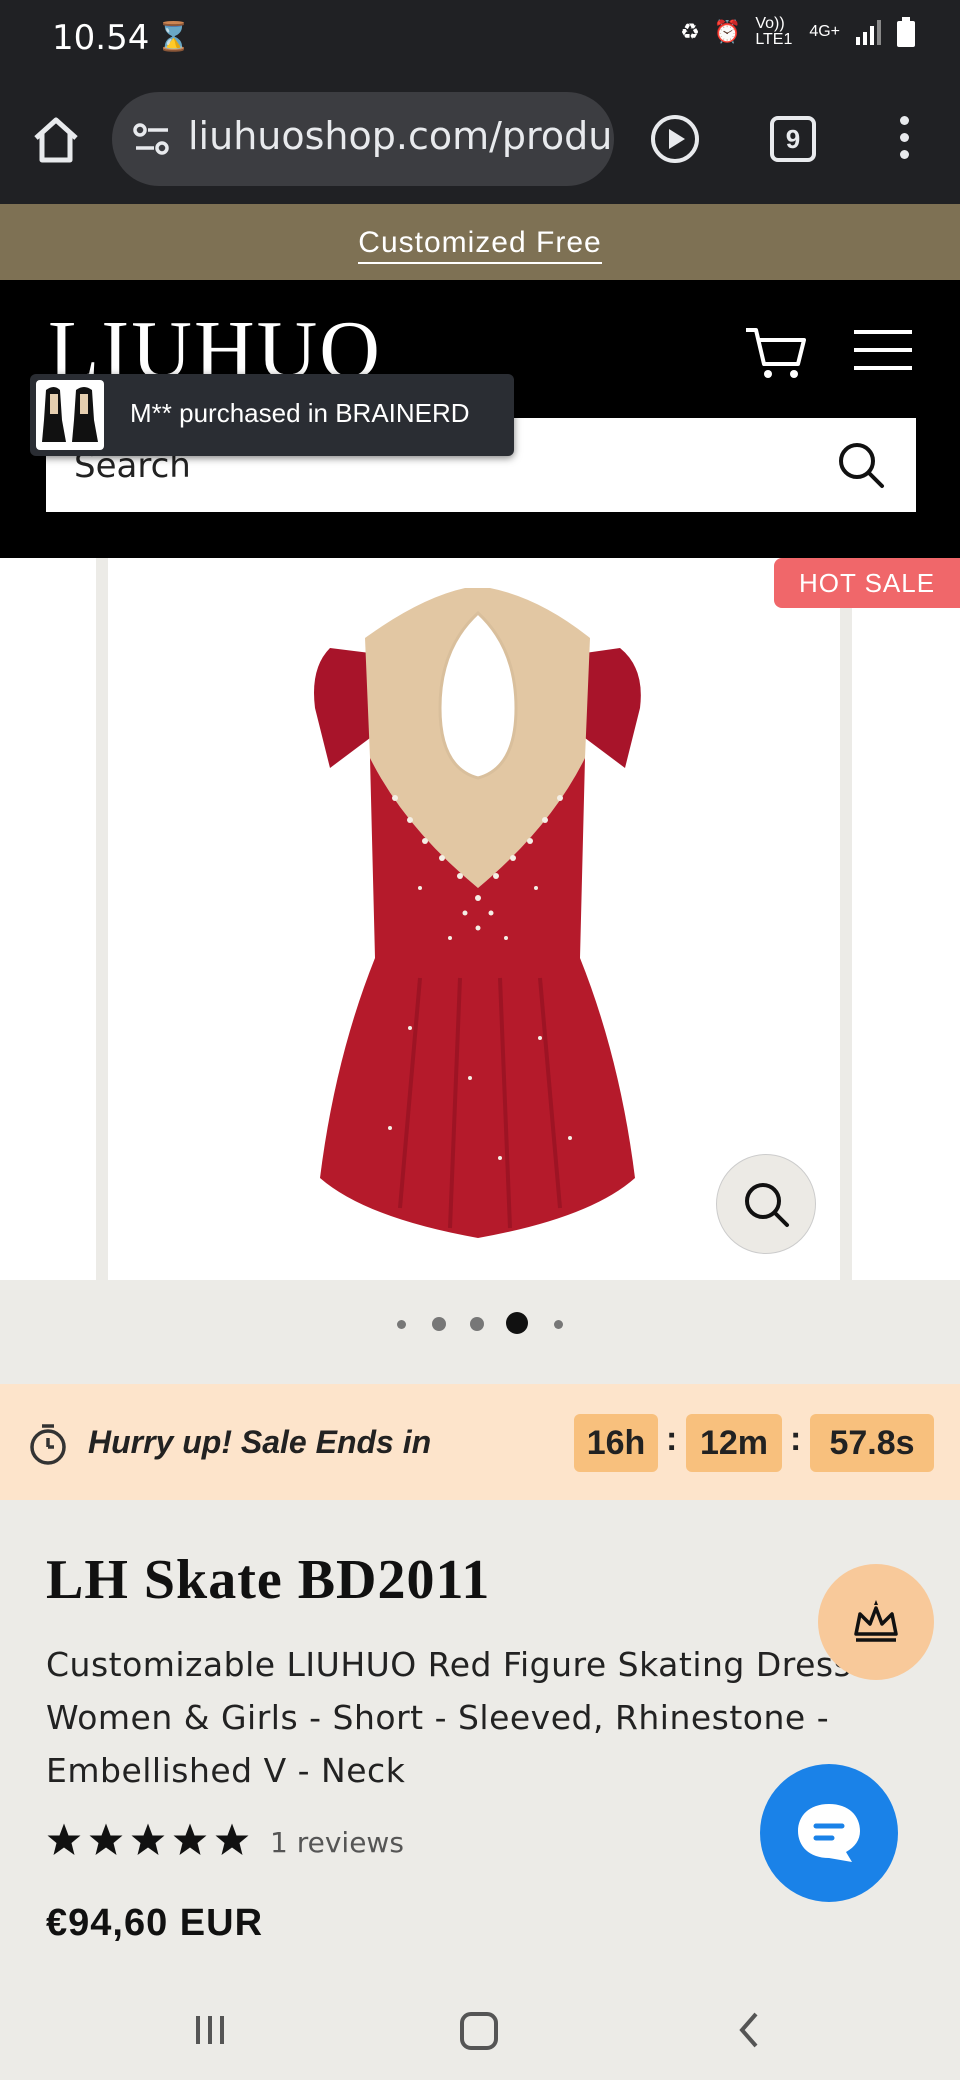 Image resolution: width=960 pixels, height=2080 pixels. What do you see at coordinates (750, 2030) in the screenshot?
I see `back-icon` at bounding box center [750, 2030].